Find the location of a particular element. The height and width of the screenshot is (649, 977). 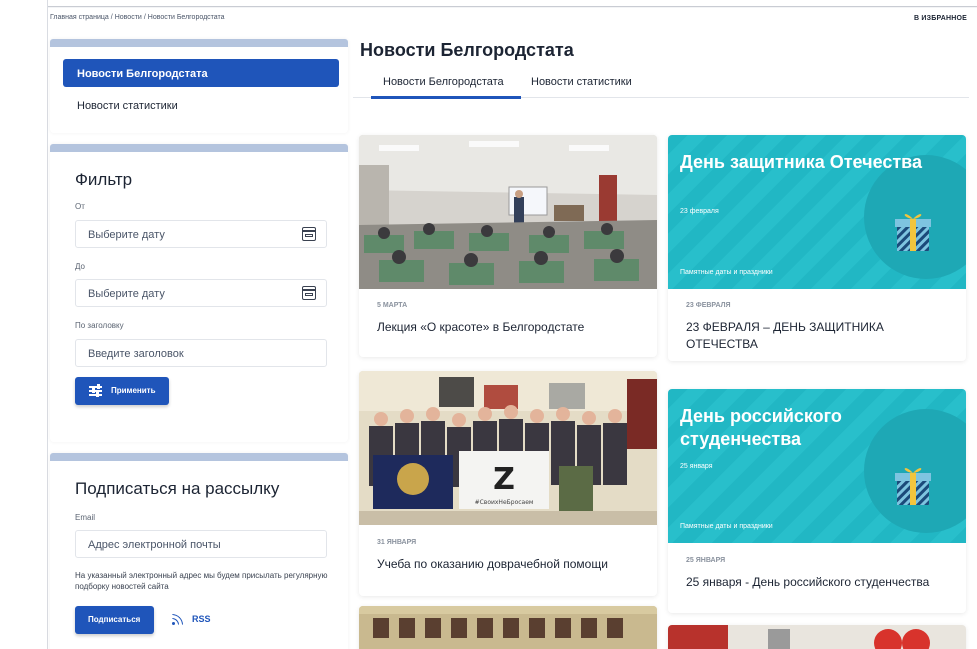

subscribe-button: Подписаться is located at coordinates (114, 620).